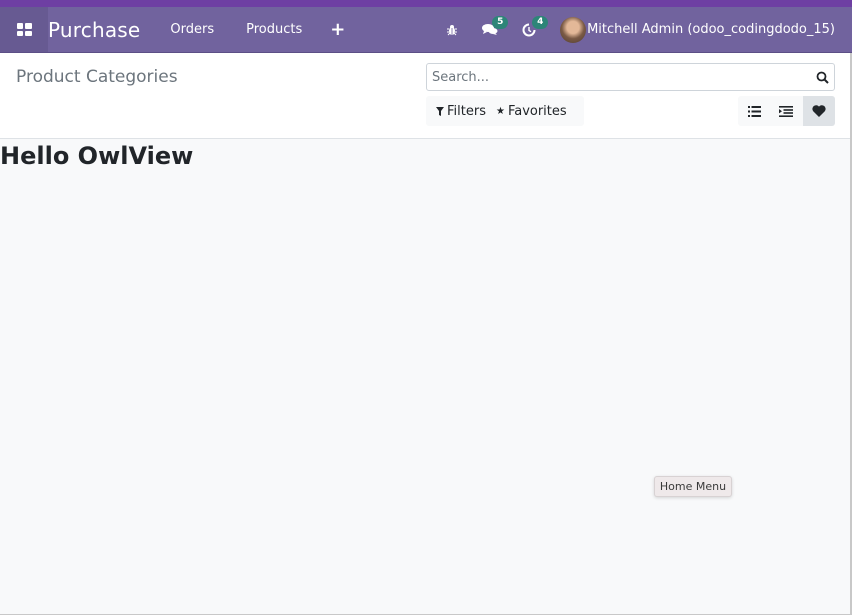 This screenshot has height=615, width=852. What do you see at coordinates (500, 111) in the screenshot?
I see `star-icon: ★` at bounding box center [500, 111].